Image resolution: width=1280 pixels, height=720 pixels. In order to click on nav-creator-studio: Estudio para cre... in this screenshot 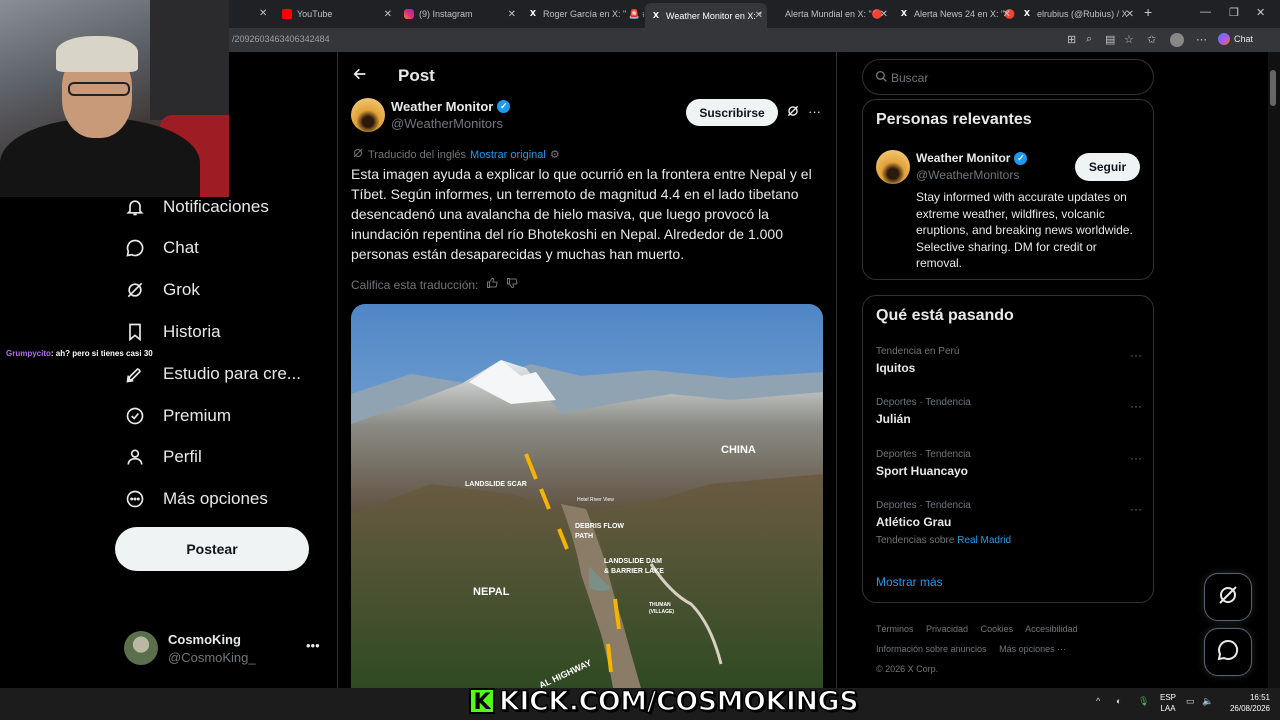, I will do `click(212, 374)`.